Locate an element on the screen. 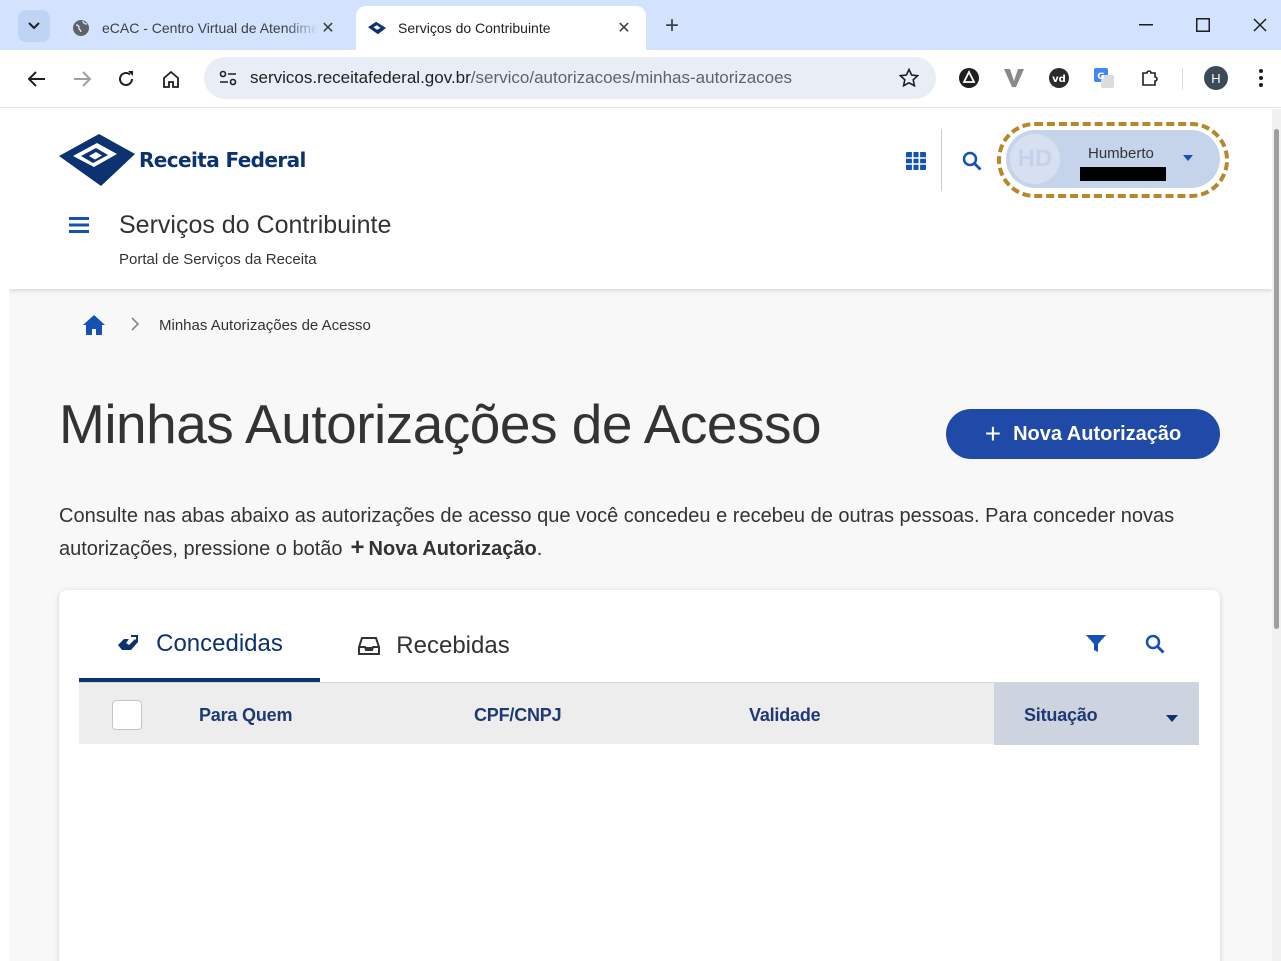  tab-search-button is located at coordinates (34, 26).